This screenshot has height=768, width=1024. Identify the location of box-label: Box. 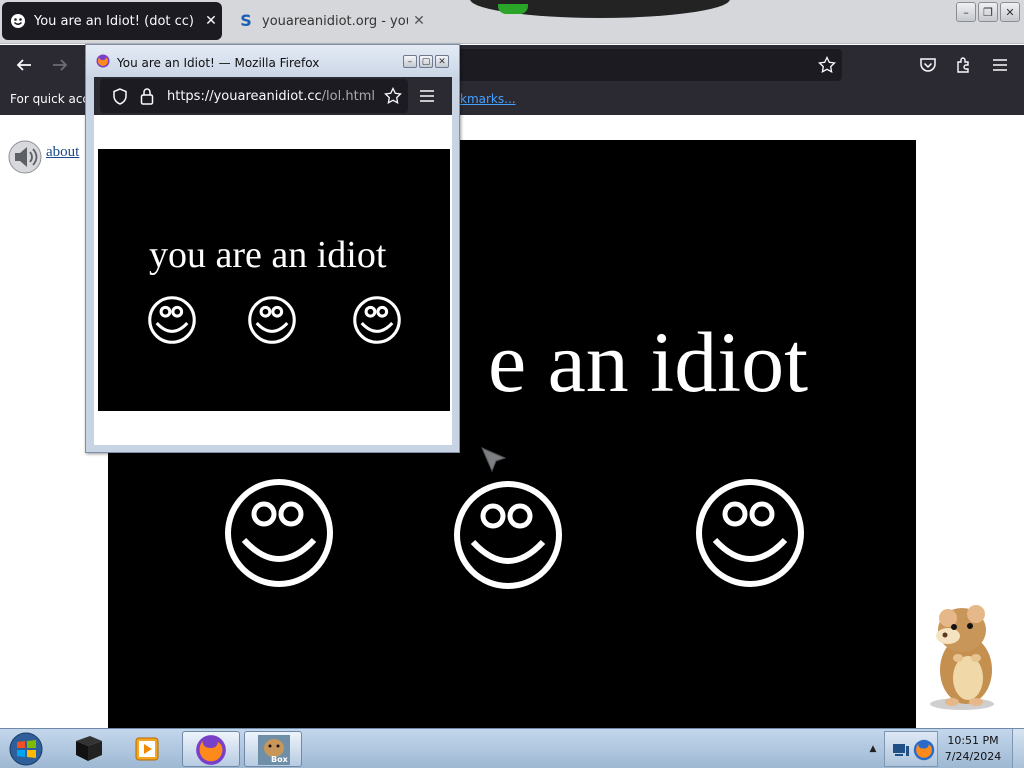
(279, 759).